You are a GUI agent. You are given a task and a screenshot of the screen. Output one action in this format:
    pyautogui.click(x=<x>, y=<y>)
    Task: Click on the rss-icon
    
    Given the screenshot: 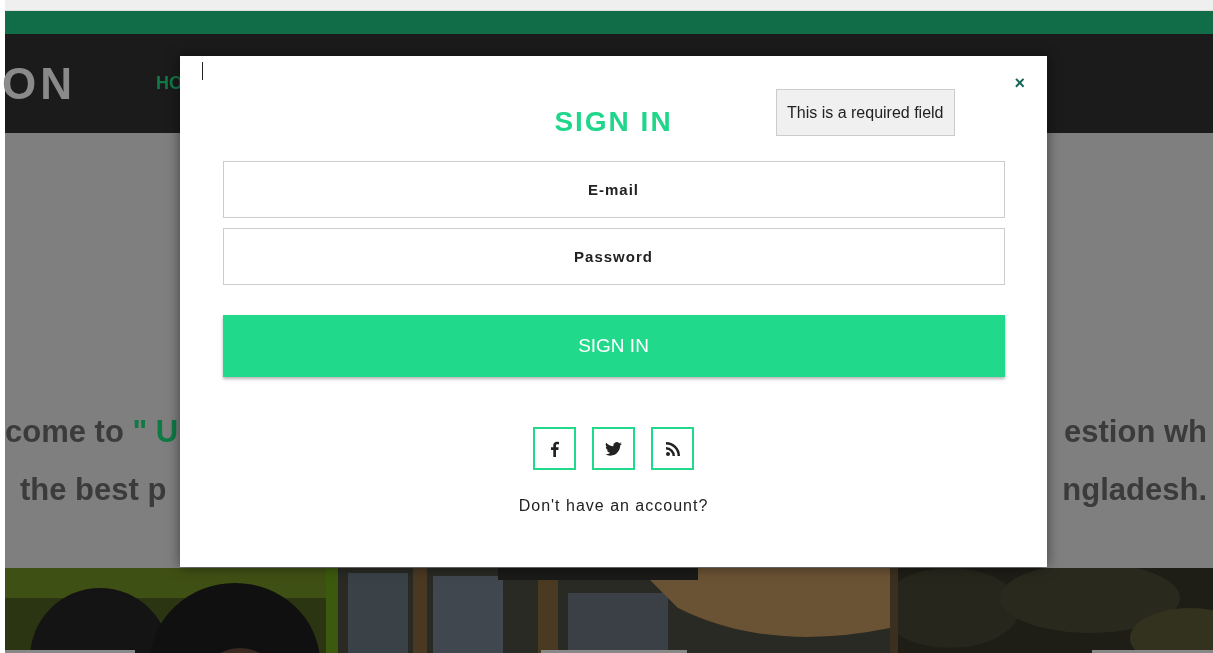 What is the action you would take?
    pyautogui.click(x=672, y=448)
    